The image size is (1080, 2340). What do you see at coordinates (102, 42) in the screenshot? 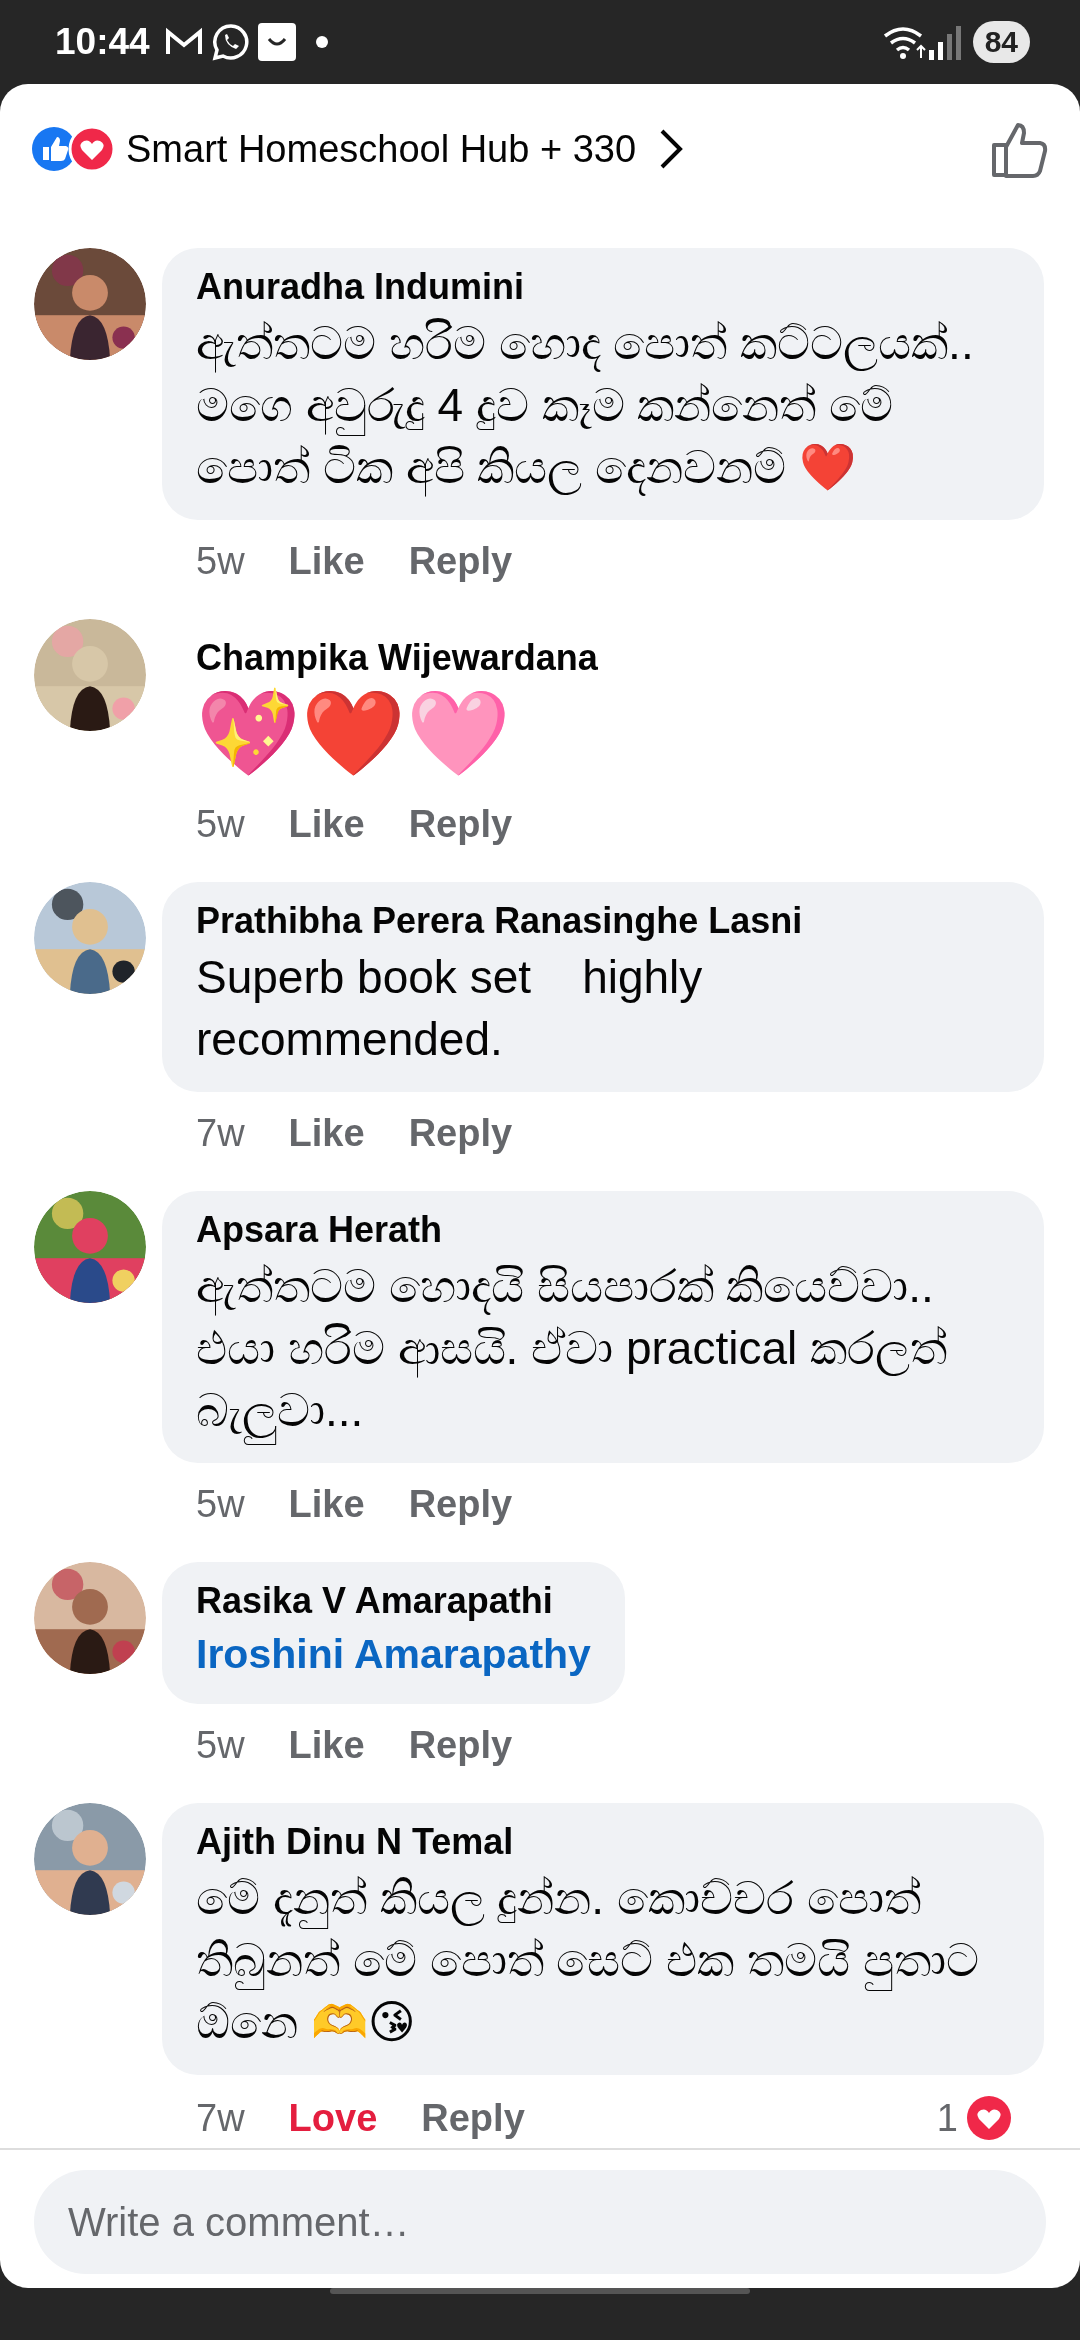
I see `clock: 10:44` at bounding box center [102, 42].